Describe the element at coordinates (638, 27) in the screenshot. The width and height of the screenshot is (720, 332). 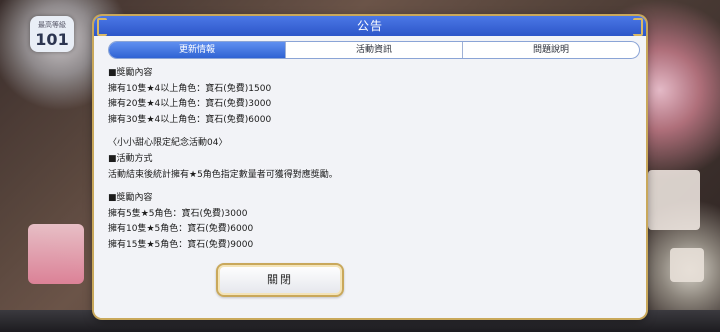
I see `titlebar-corner-ornament-right` at that location.